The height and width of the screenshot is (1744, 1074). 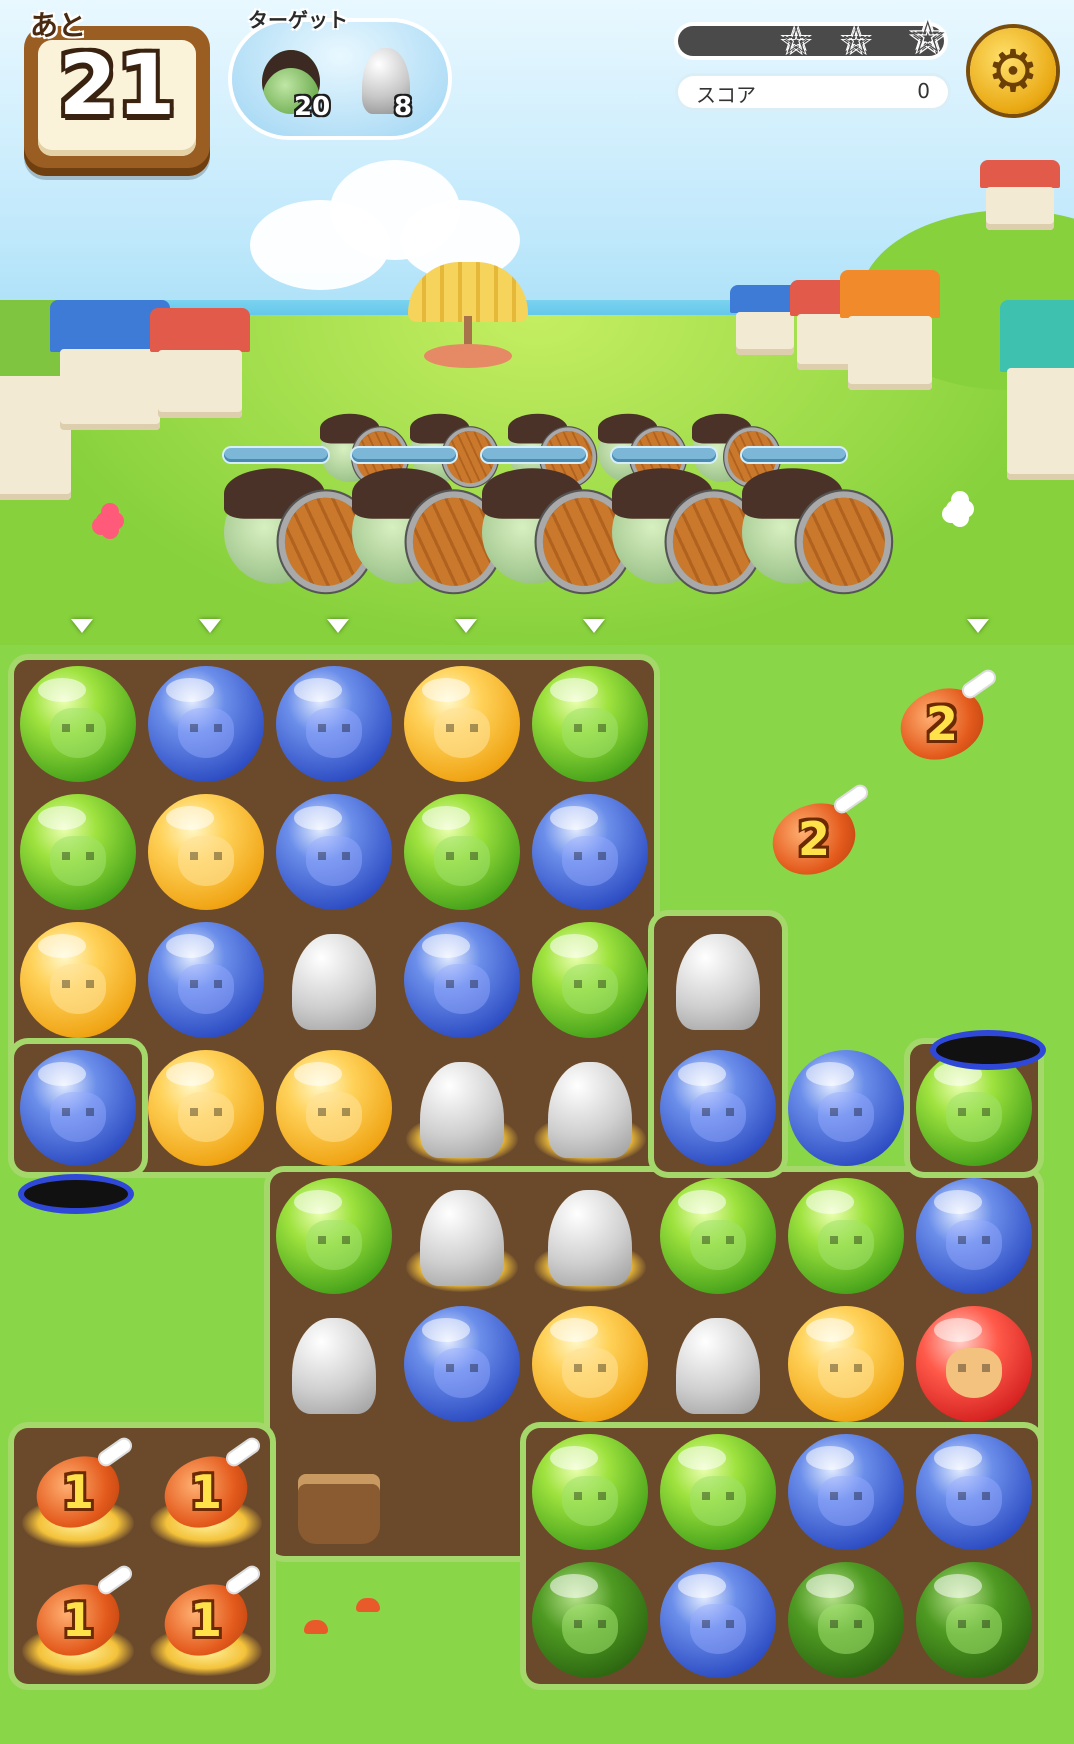 I want to click on meat-hits-label: 2, so click(x=813, y=839).